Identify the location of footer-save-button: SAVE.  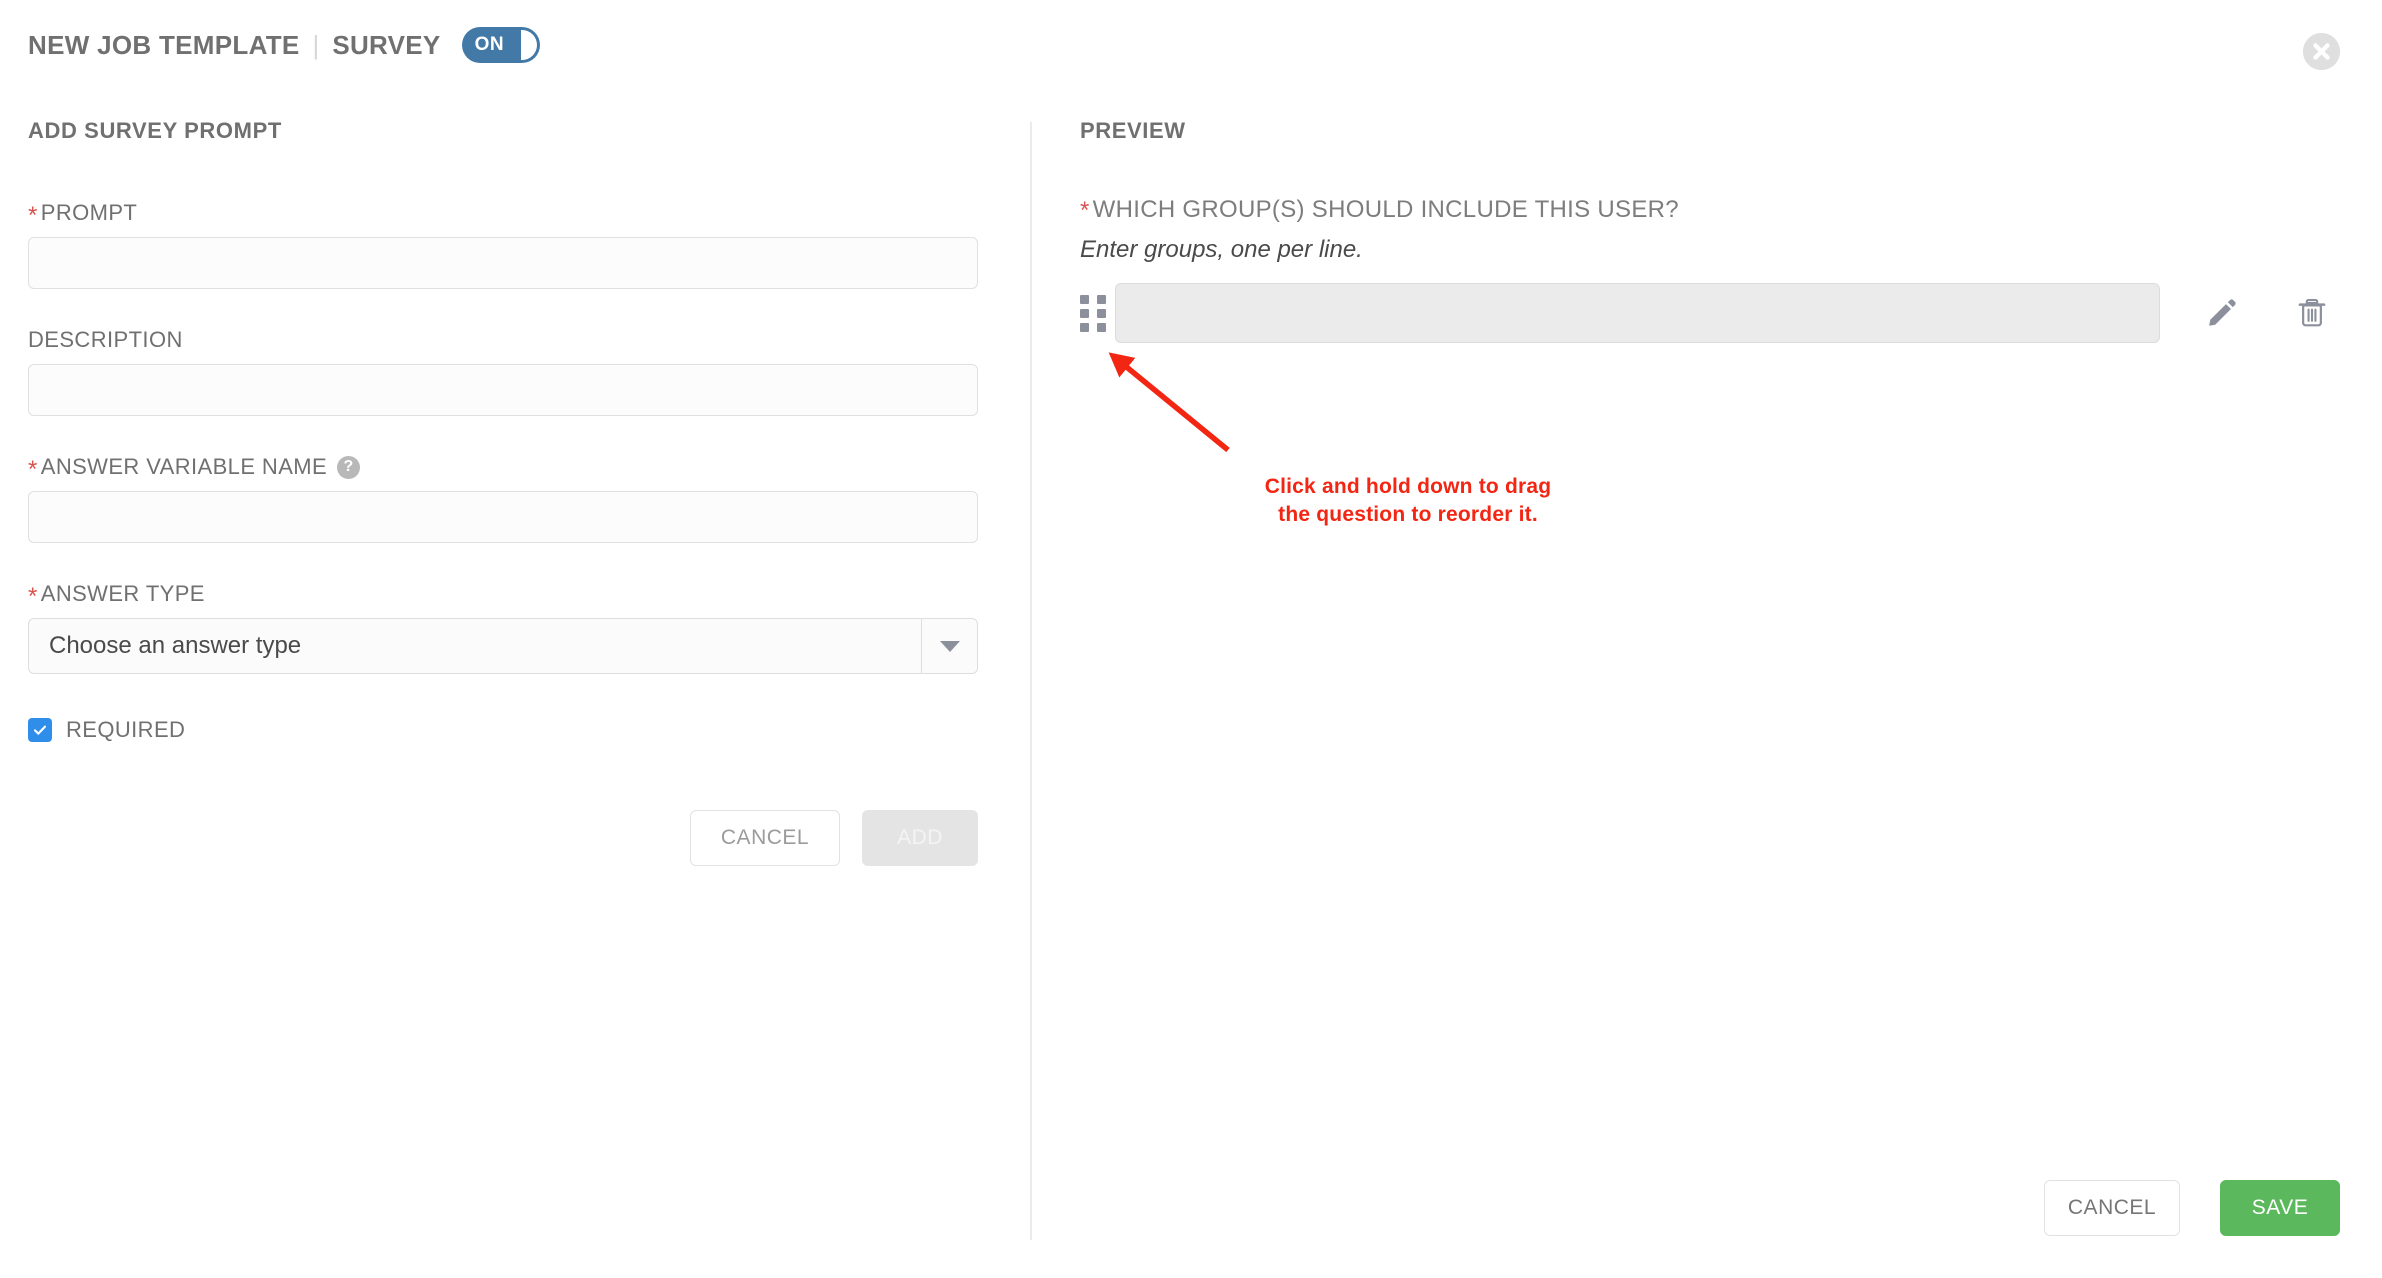
(2280, 1208).